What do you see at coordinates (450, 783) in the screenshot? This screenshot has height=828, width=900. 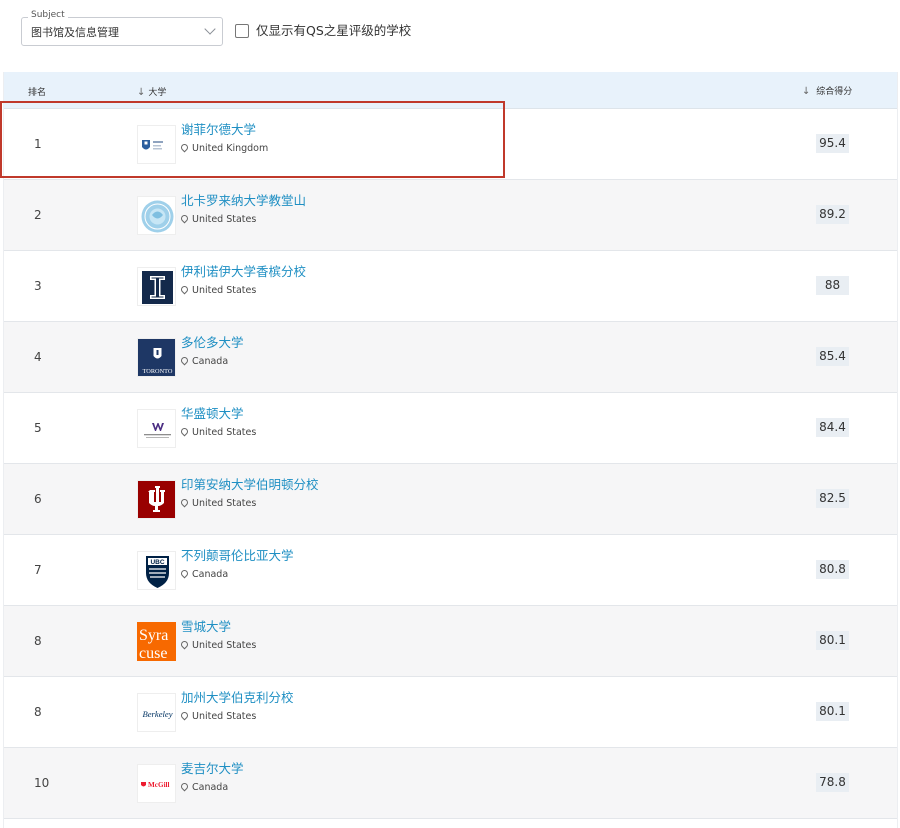 I see `table-row: 10 McGill 麦吉尔大学 Canada 78.8` at bounding box center [450, 783].